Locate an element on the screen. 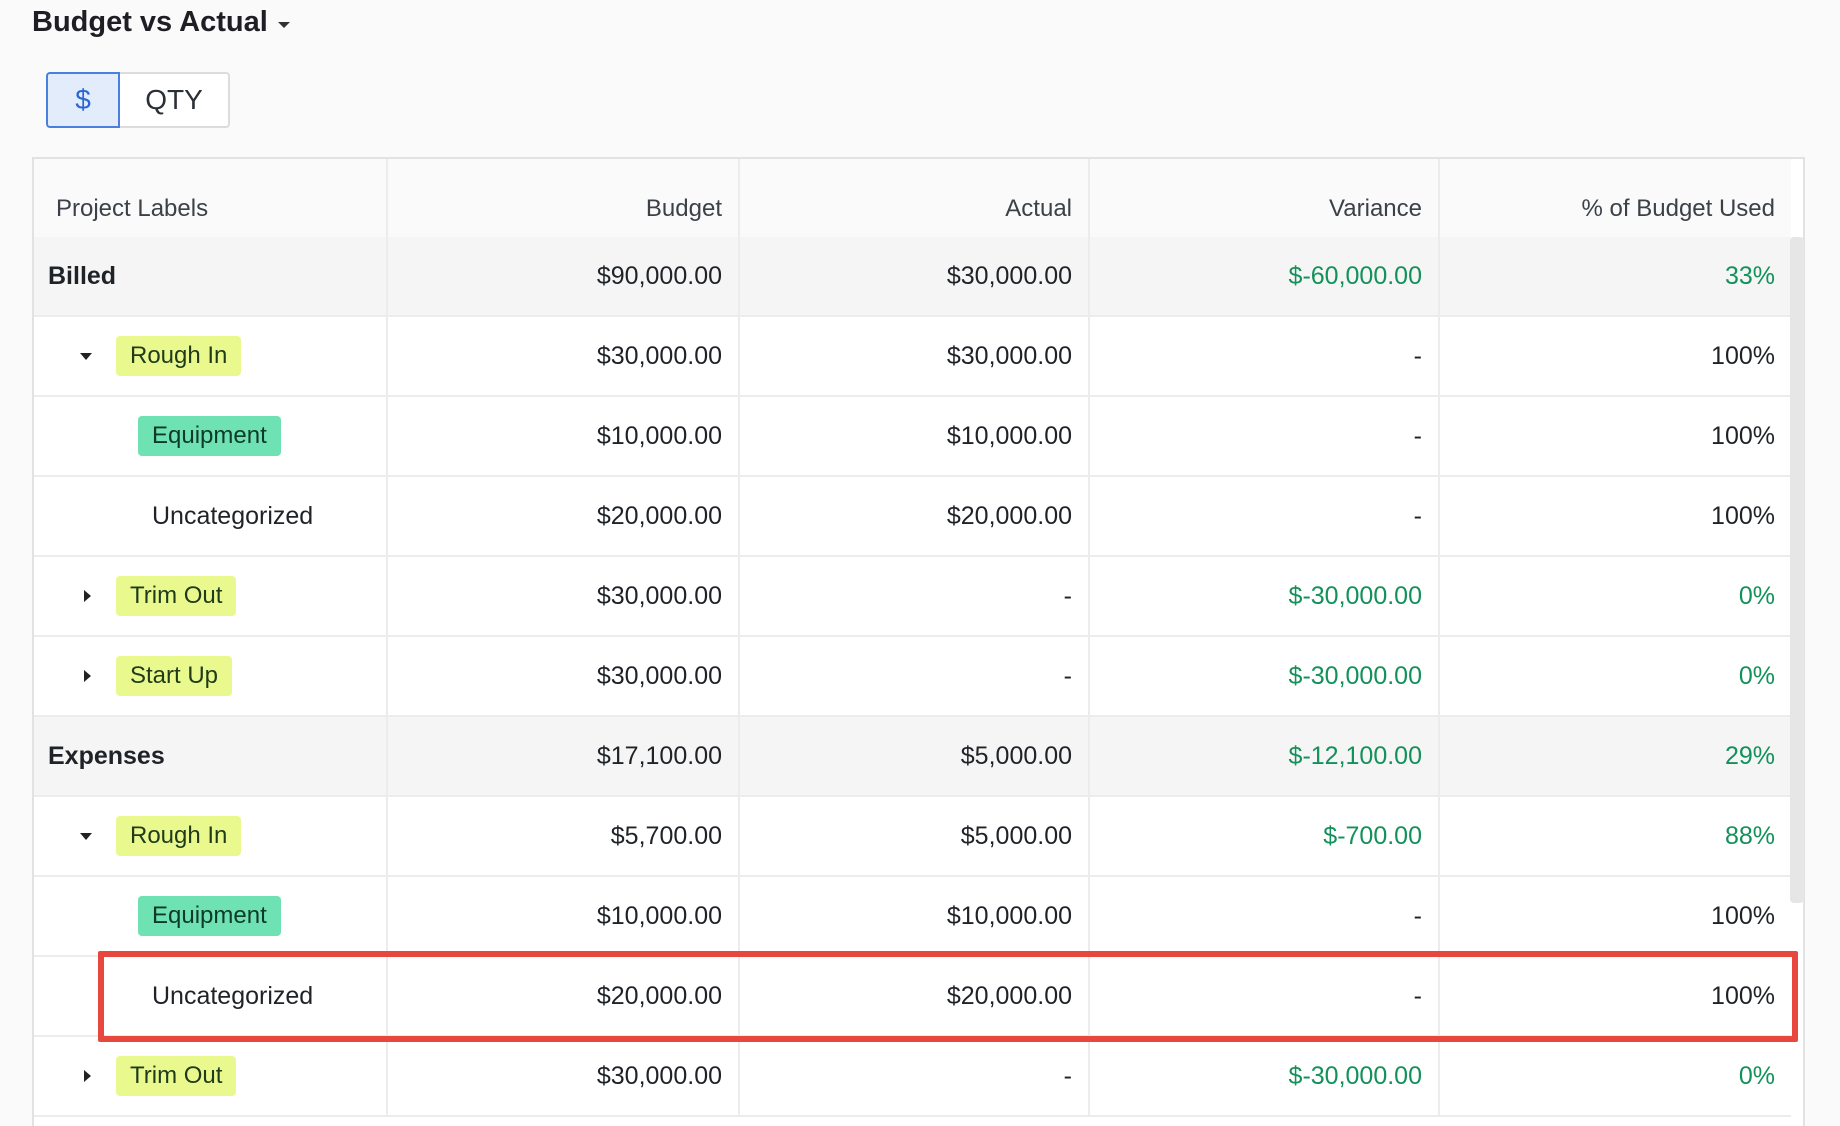 The image size is (1840, 1126). report-title-dropdown: Budget vs Actual is located at coordinates (161, 22).